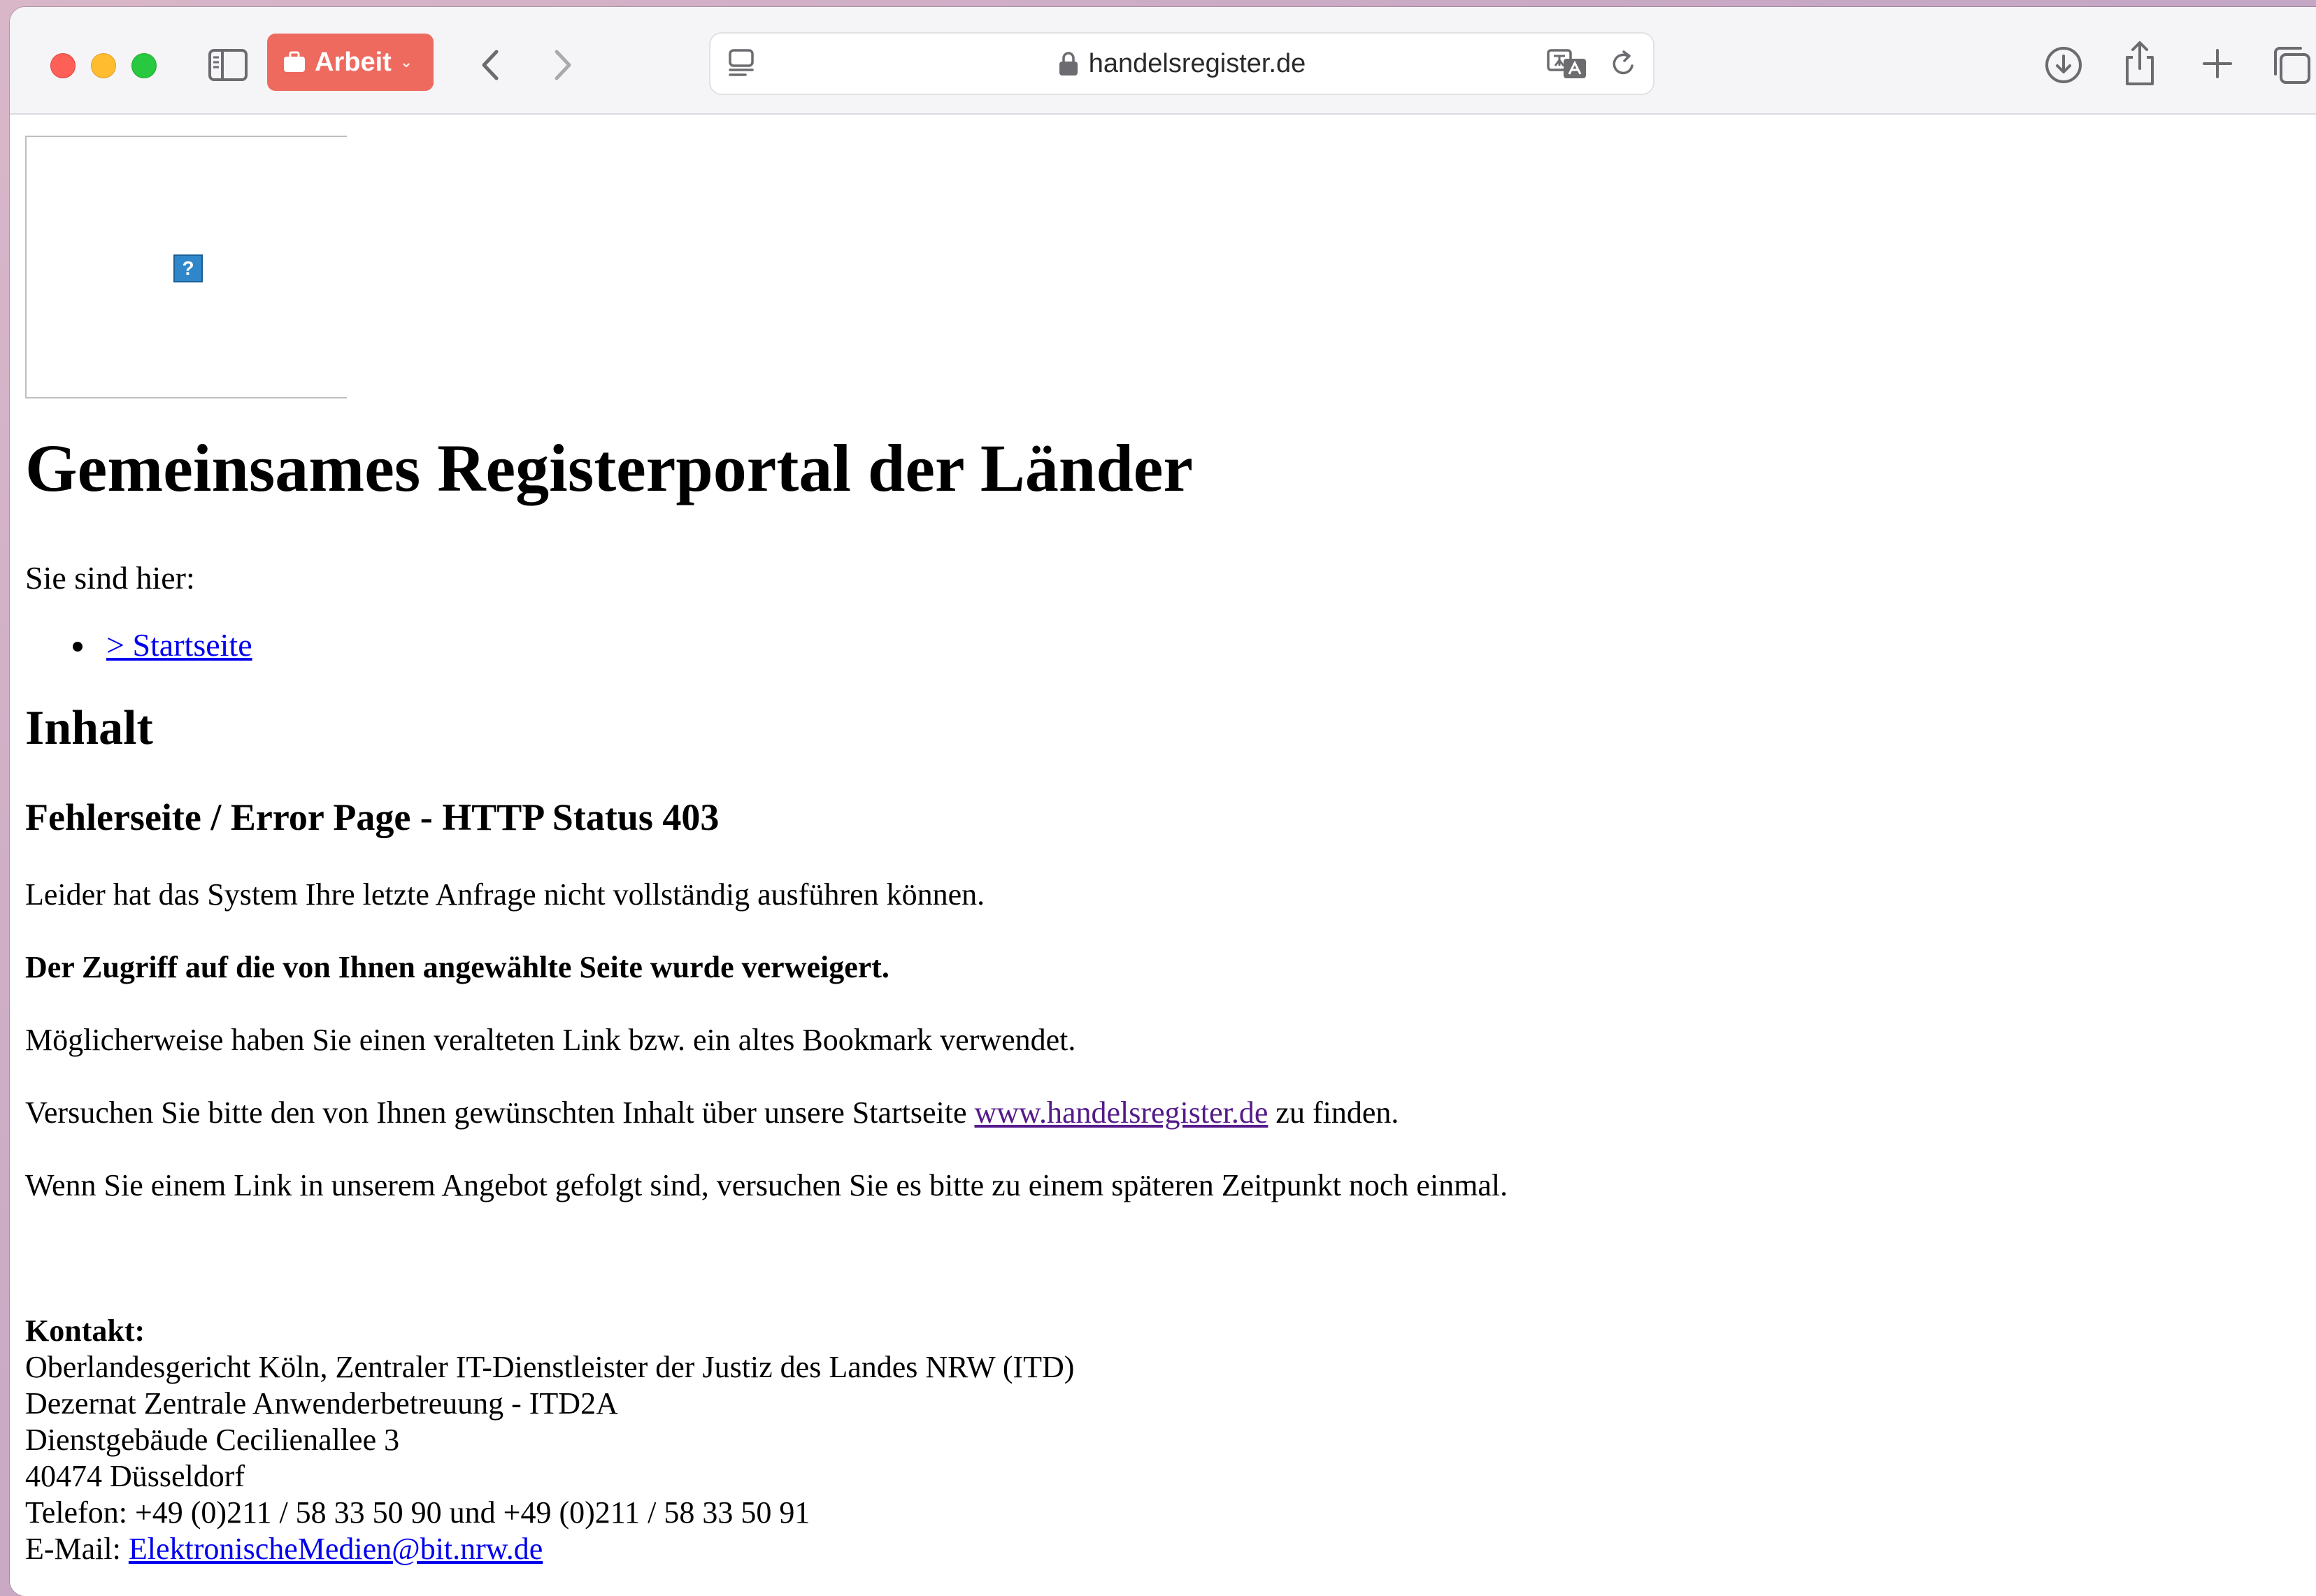 This screenshot has width=2316, height=1596. Describe the element at coordinates (549, 1549) in the screenshot. I see `contact-email-line: E-Mail: ElektronischeMedien@bit.nrw.de` at that location.